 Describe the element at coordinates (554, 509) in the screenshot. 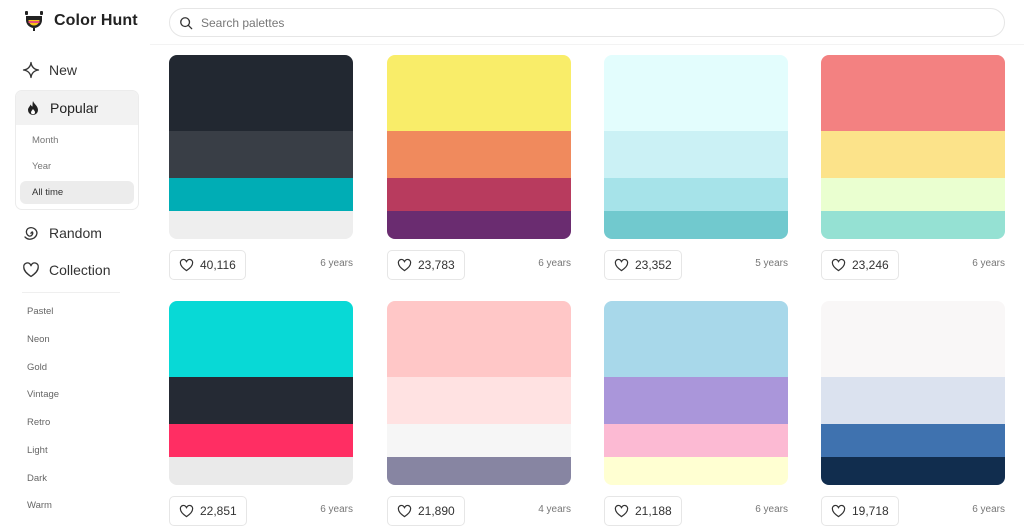

I see `palette-age: 4 years` at that location.